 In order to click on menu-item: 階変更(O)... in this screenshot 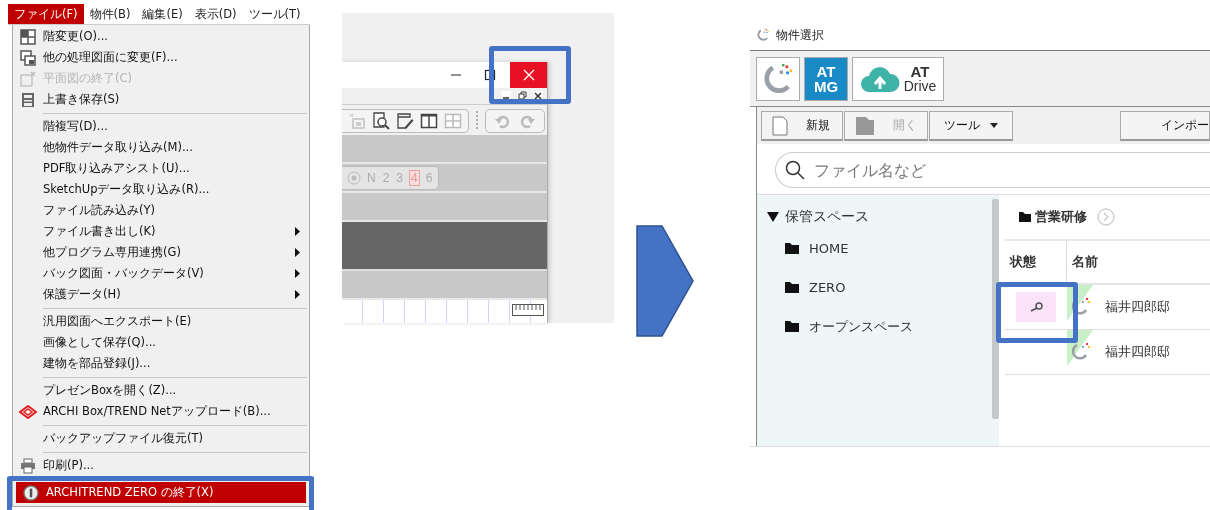, I will do `click(161, 36)`.